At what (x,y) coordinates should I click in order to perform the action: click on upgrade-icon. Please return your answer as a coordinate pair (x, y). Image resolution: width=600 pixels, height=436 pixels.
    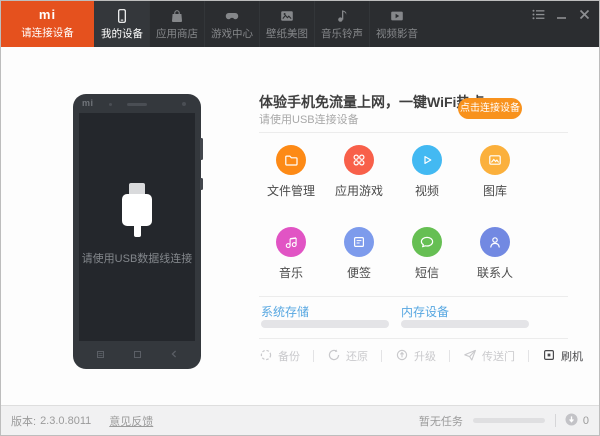
    Looking at the image, I should click on (402, 356).